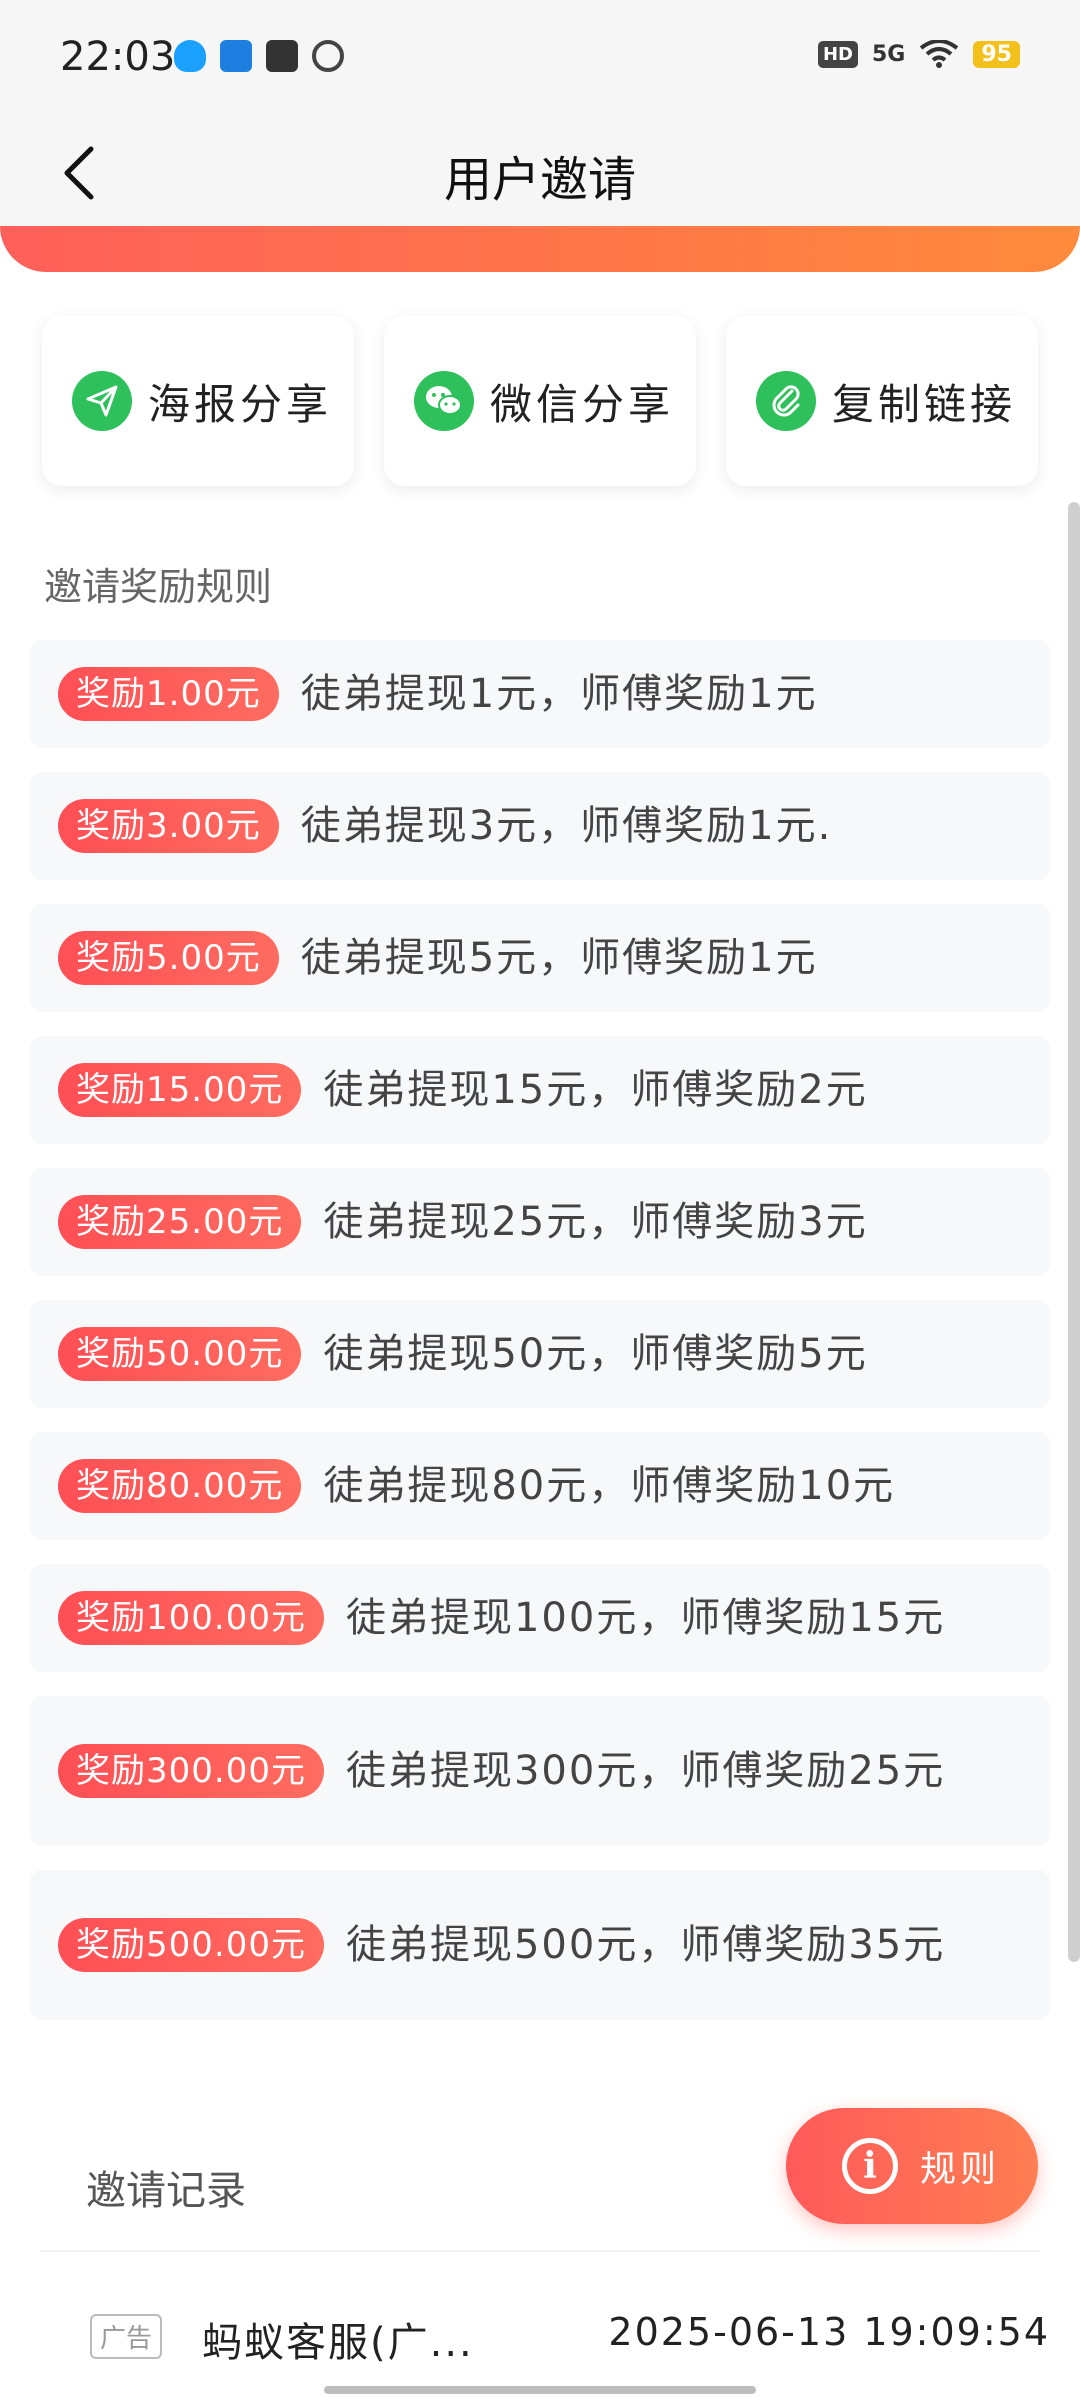 This screenshot has height=2400, width=1080. I want to click on reward-badge: 奖励500.00元, so click(191, 1945).